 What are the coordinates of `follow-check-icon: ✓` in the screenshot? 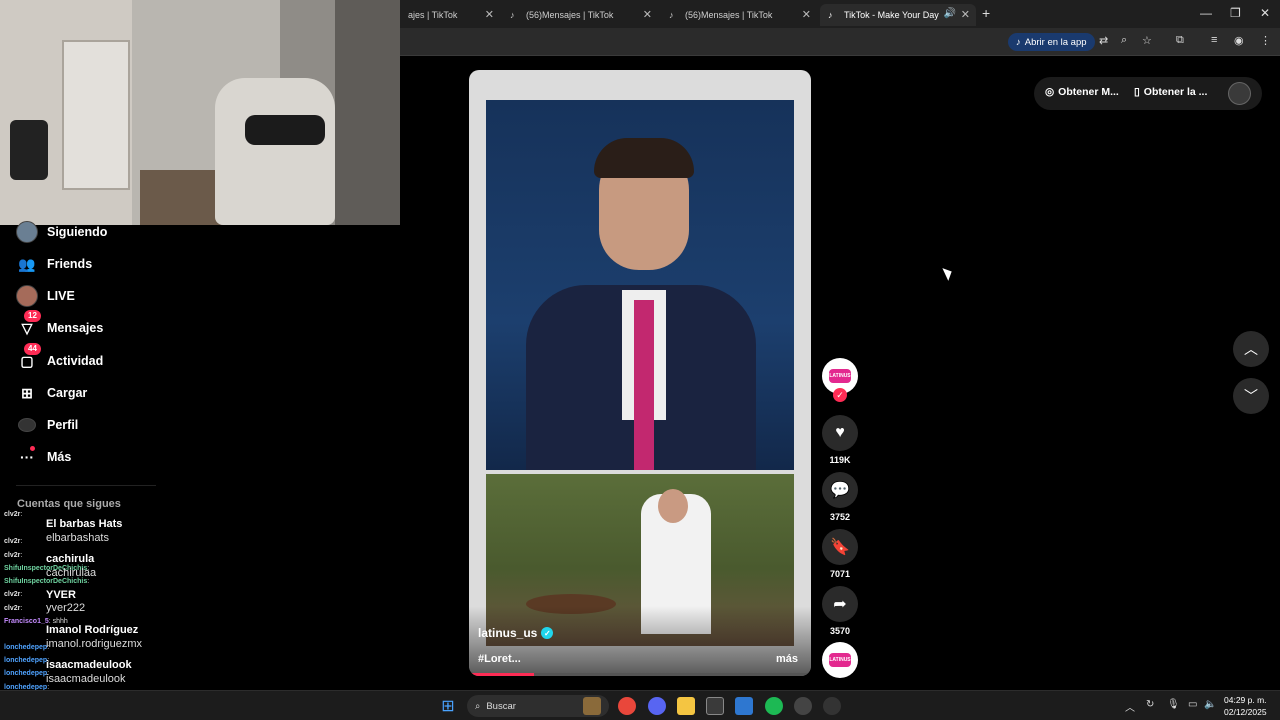 It's located at (840, 395).